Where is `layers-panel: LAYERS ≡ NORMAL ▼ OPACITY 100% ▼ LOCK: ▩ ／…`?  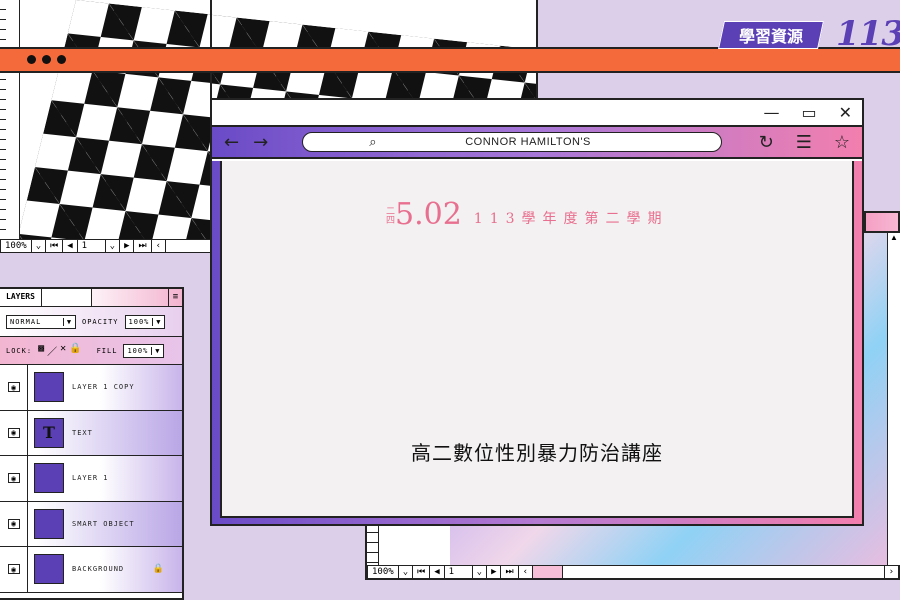 layers-panel: LAYERS ≡ NORMAL ▼ OPACITY 100% ▼ LOCK: ▩ ／… is located at coordinates (92, 443).